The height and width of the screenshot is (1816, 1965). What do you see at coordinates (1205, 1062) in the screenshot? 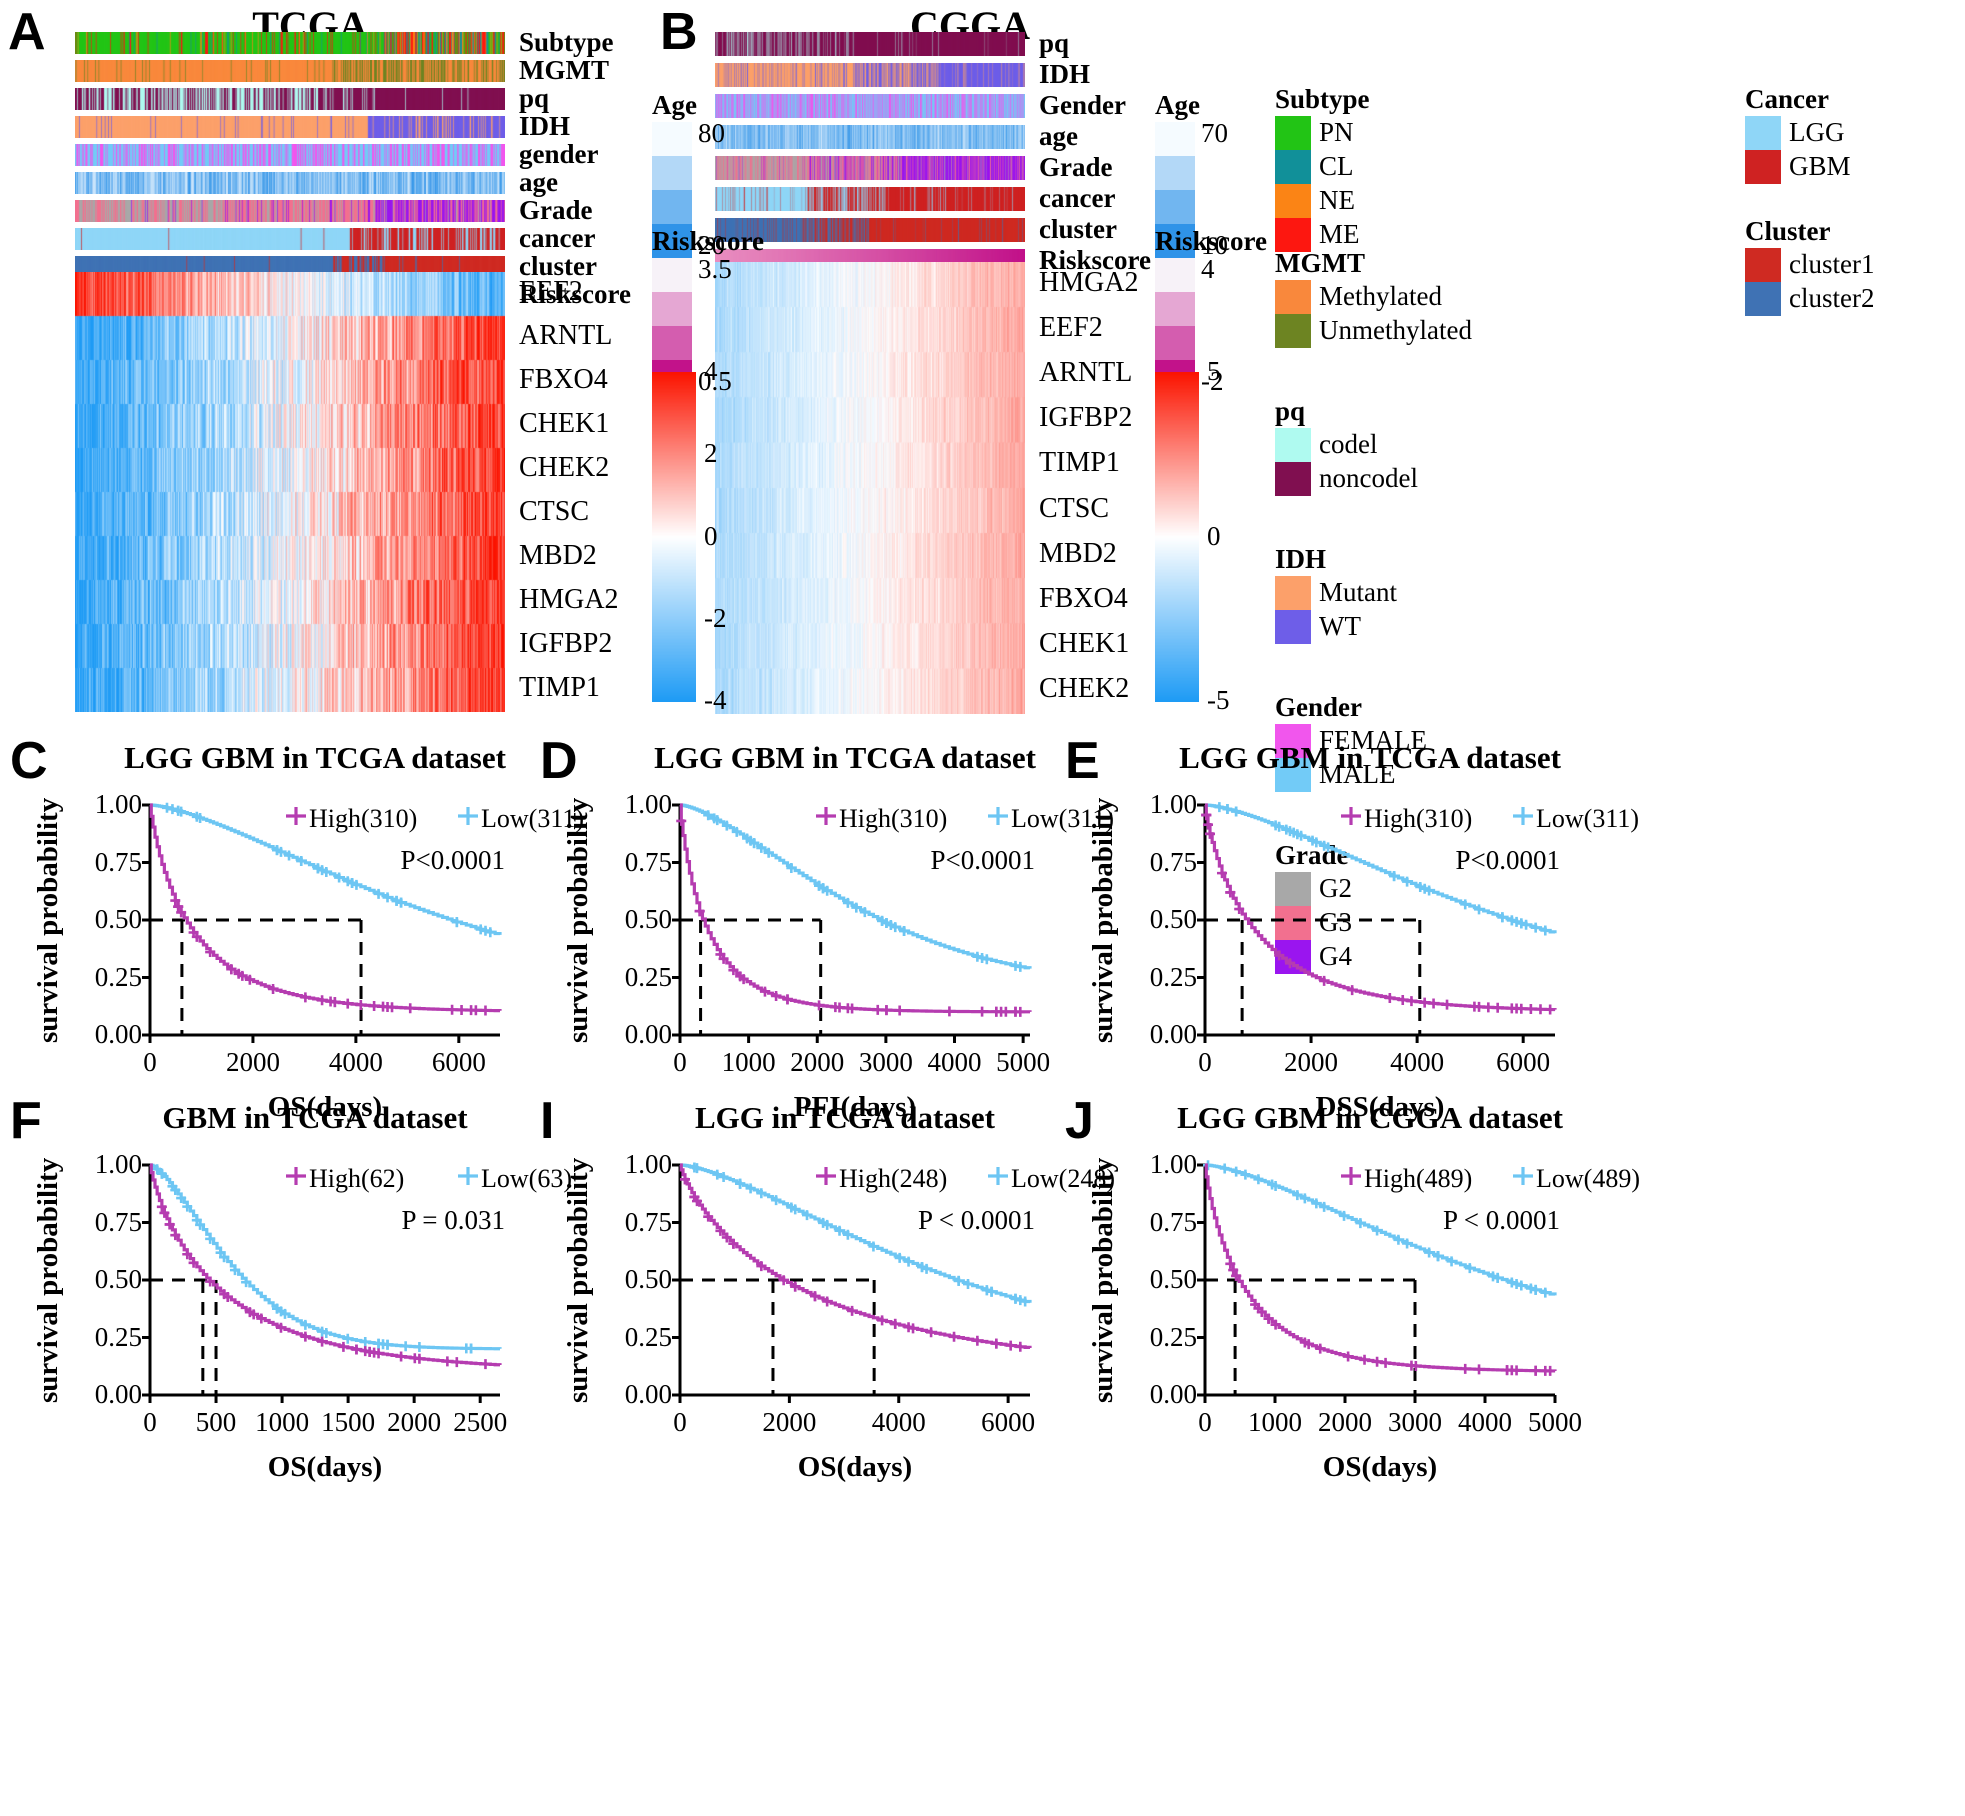
I see `km-xtick-e-0: 0` at bounding box center [1205, 1062].